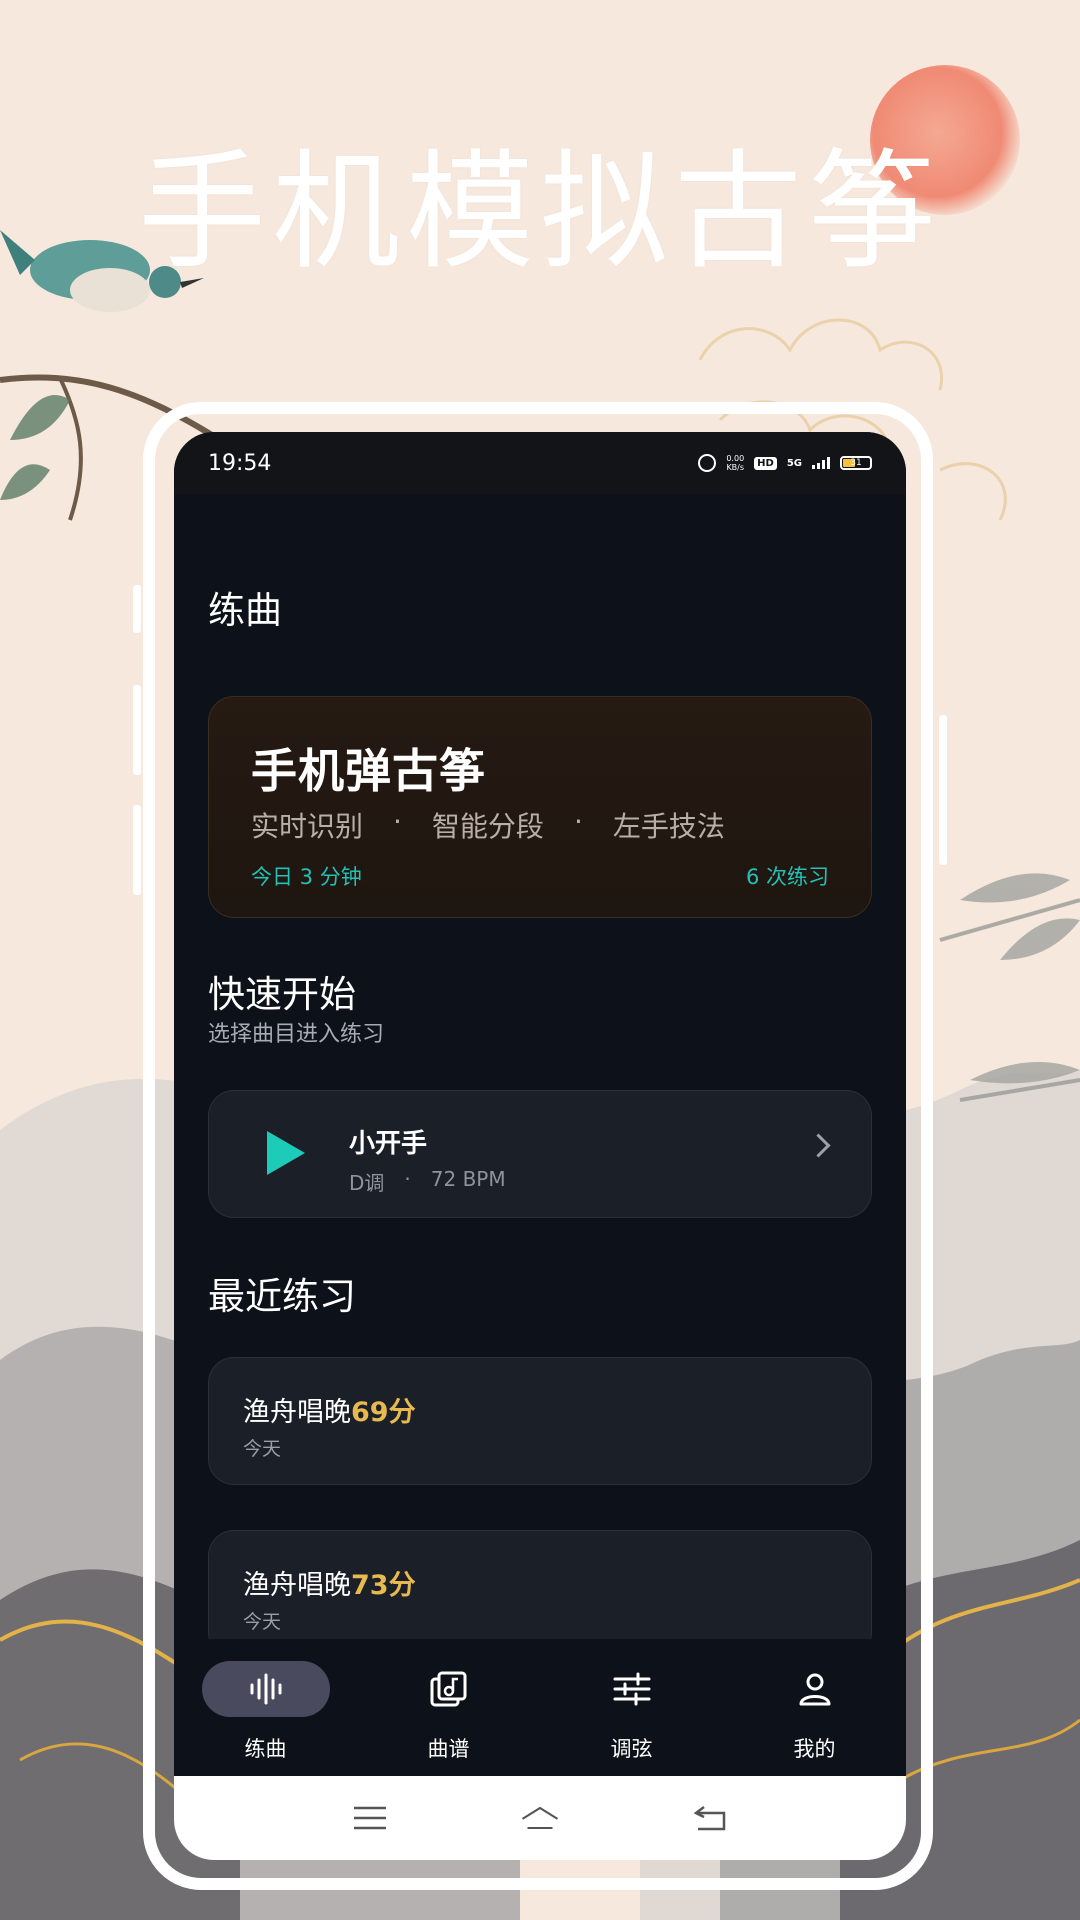  What do you see at coordinates (818, 1145) in the screenshot?
I see `chevron-right-icon` at bounding box center [818, 1145].